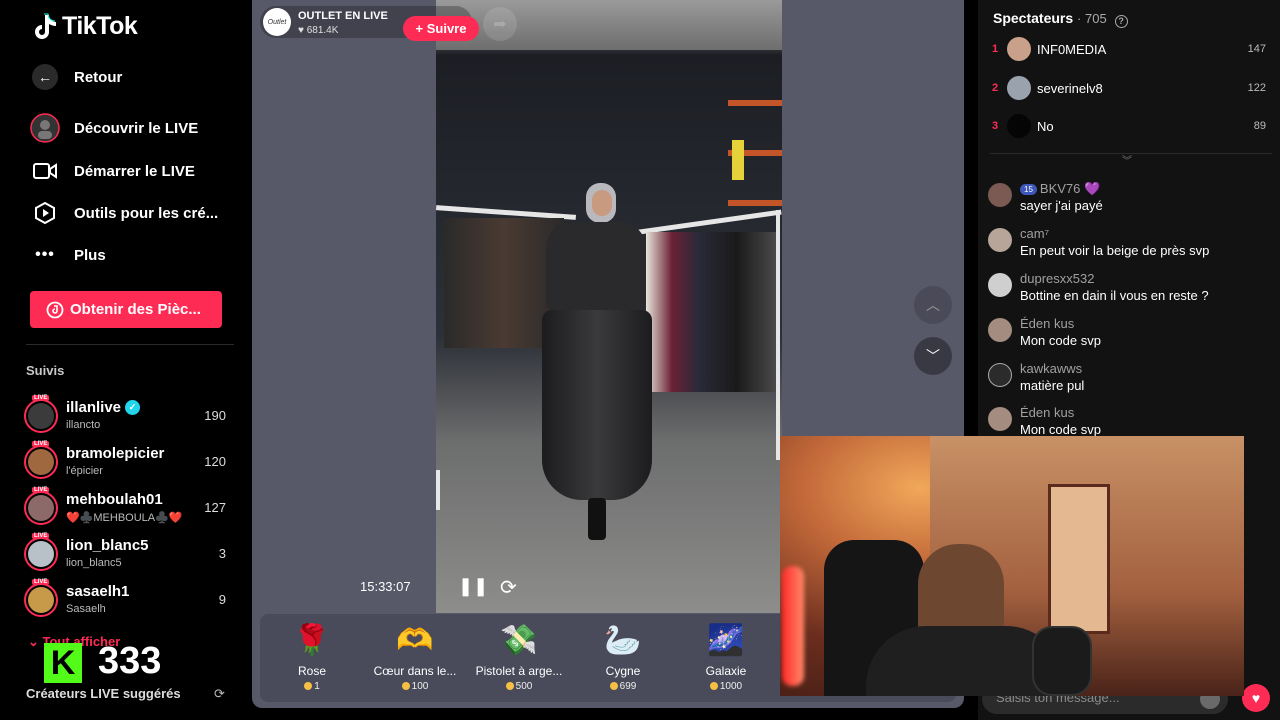 This screenshot has height=720, width=1280. What do you see at coordinates (1115, 250) in the screenshot?
I see `chat-text: En peut voir la beige de près svp` at bounding box center [1115, 250].